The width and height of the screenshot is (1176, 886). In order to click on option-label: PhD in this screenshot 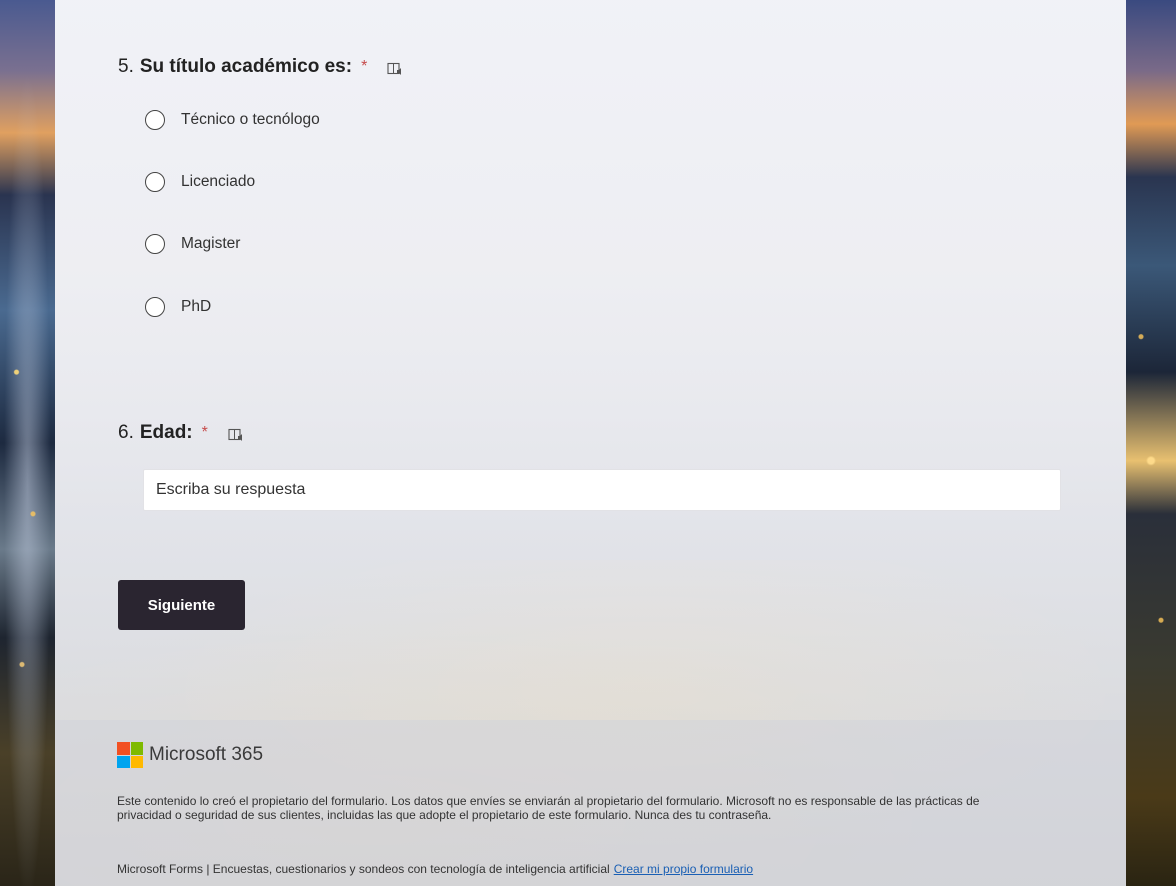, I will do `click(196, 306)`.